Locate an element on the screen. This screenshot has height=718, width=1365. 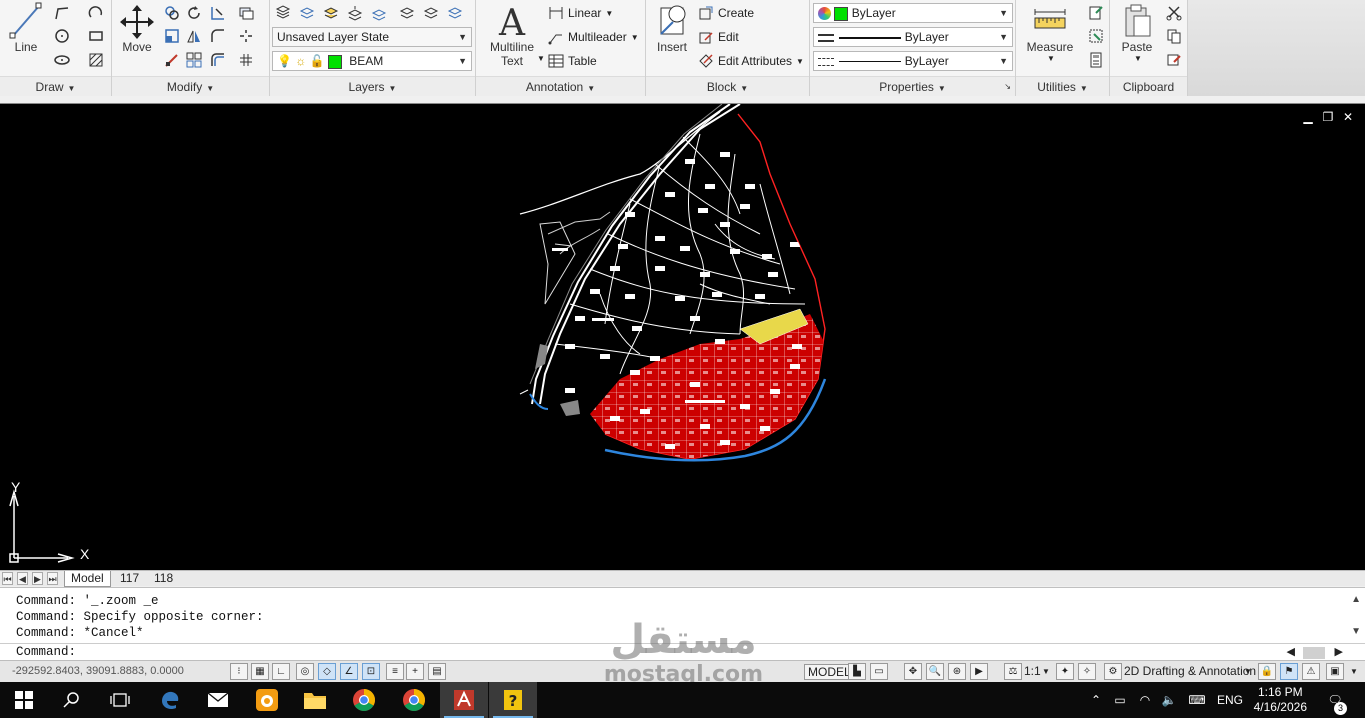
calculator-button is located at coordinates (1096, 60).